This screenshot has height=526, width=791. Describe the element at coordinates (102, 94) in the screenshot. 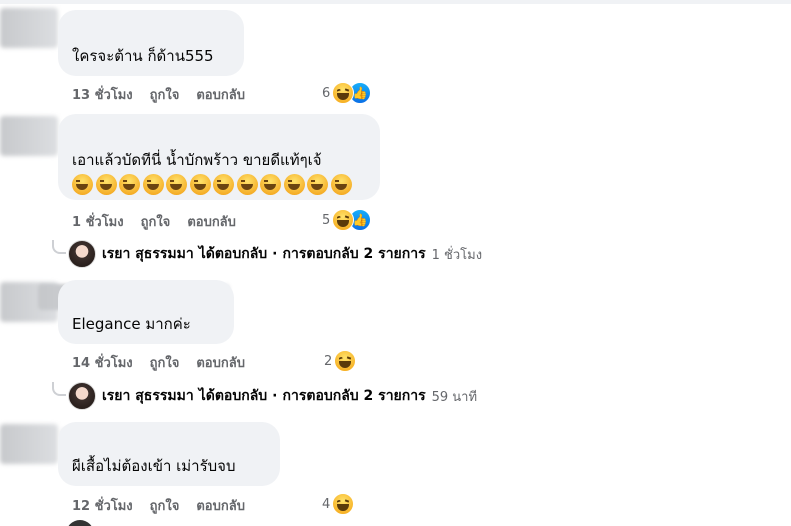

I see `comment-time: 13 ชั่วโมง` at that location.